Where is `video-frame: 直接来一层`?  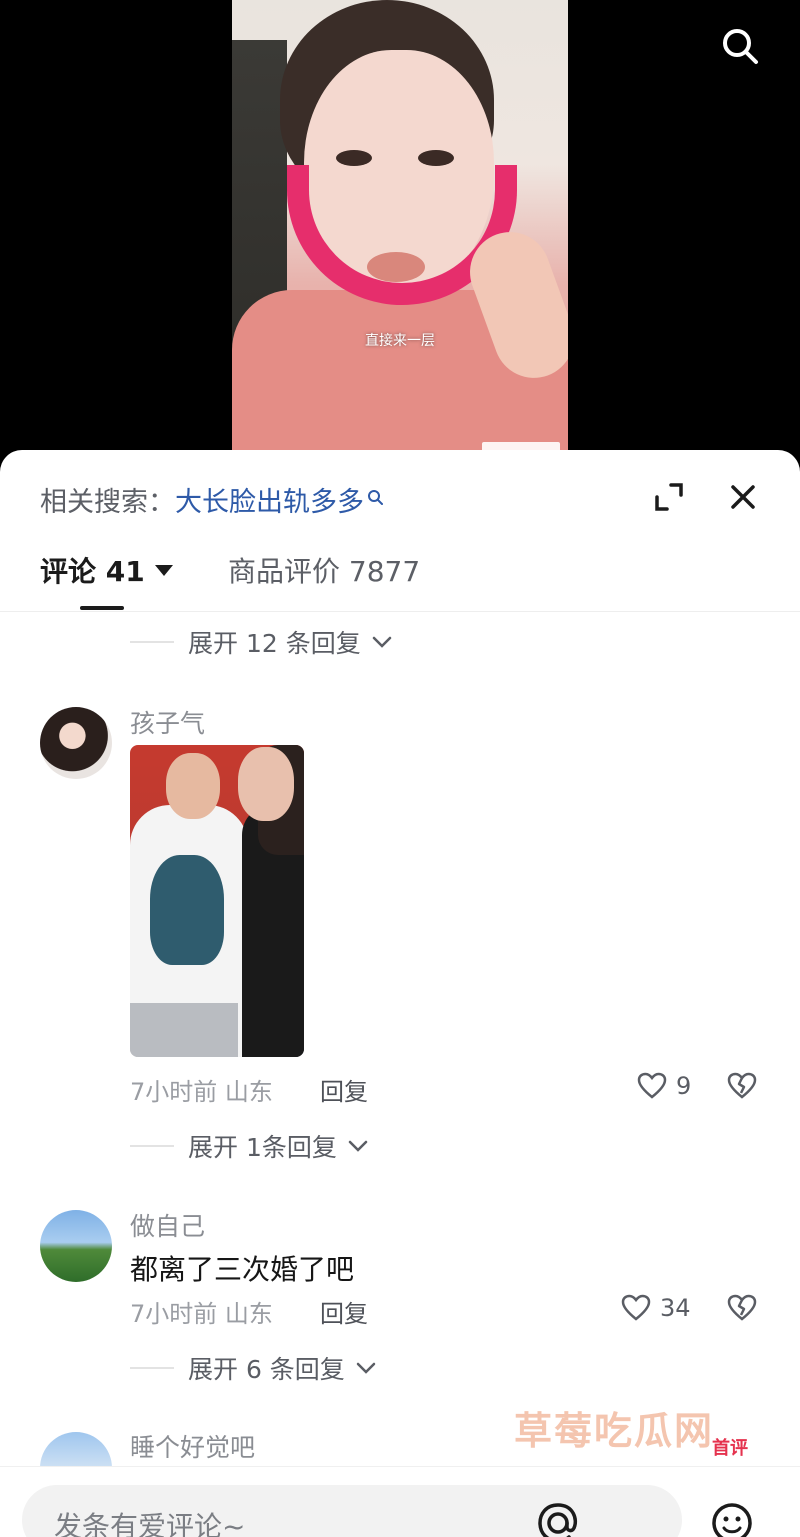 video-frame: 直接来一层 is located at coordinates (400, 235).